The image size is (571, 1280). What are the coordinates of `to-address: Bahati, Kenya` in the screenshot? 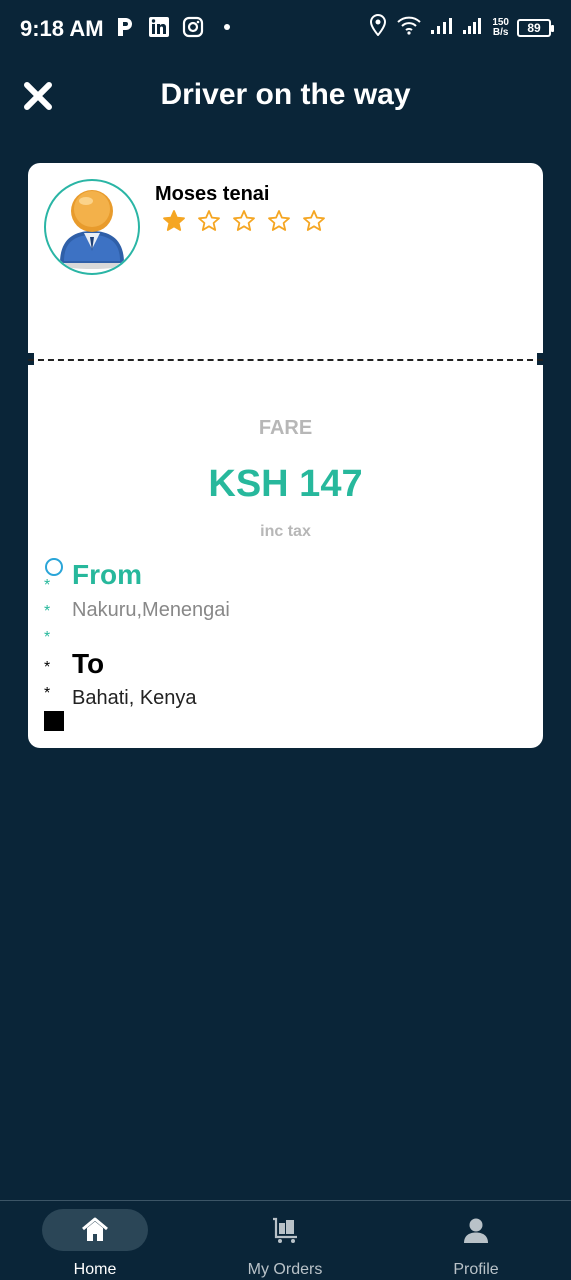 It's located at (134, 698).